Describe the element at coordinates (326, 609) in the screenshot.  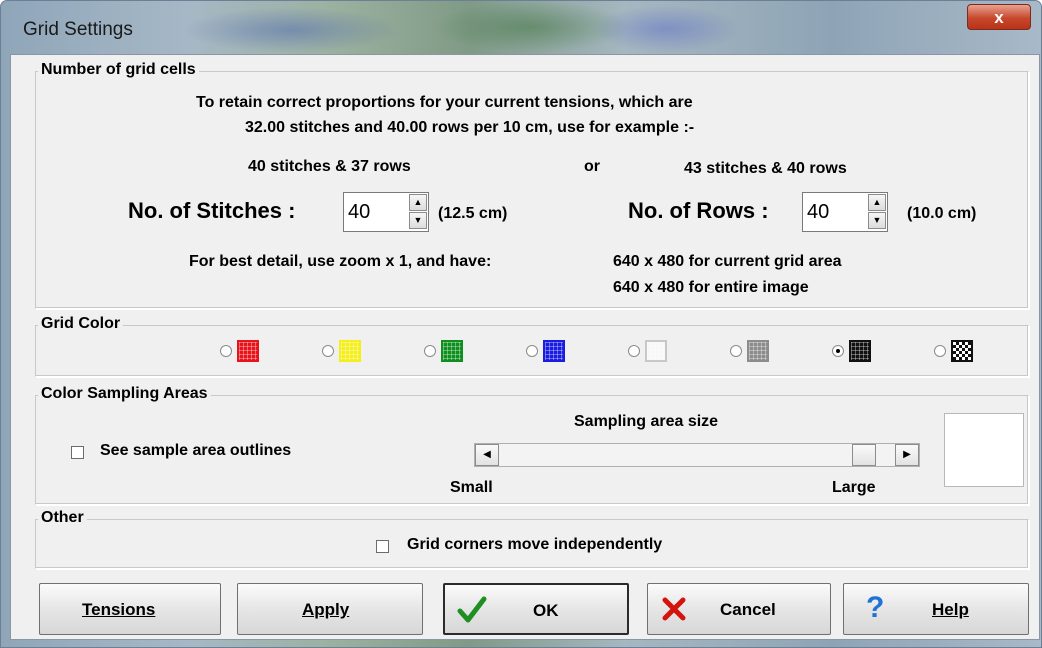
I see `apply-button-label: Apply` at that location.